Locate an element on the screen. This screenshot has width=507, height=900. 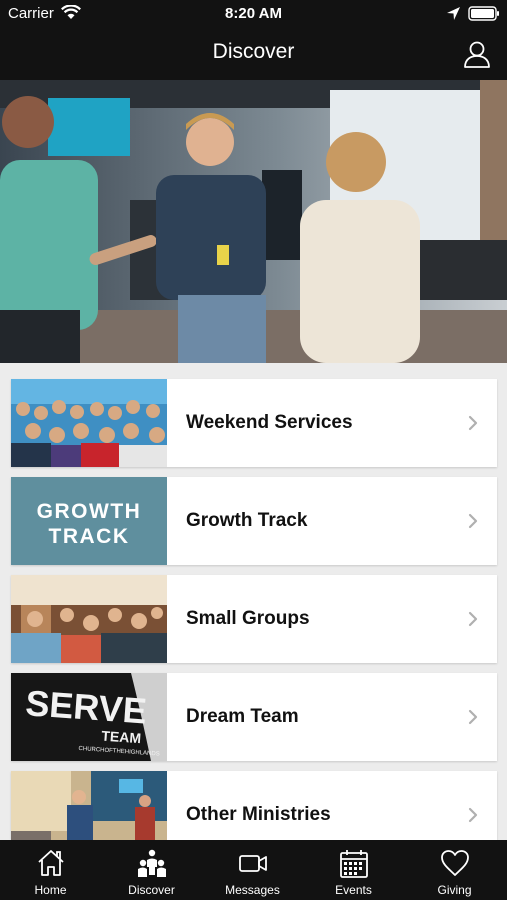
tab-giving: Giving is located at coordinates (454, 870).